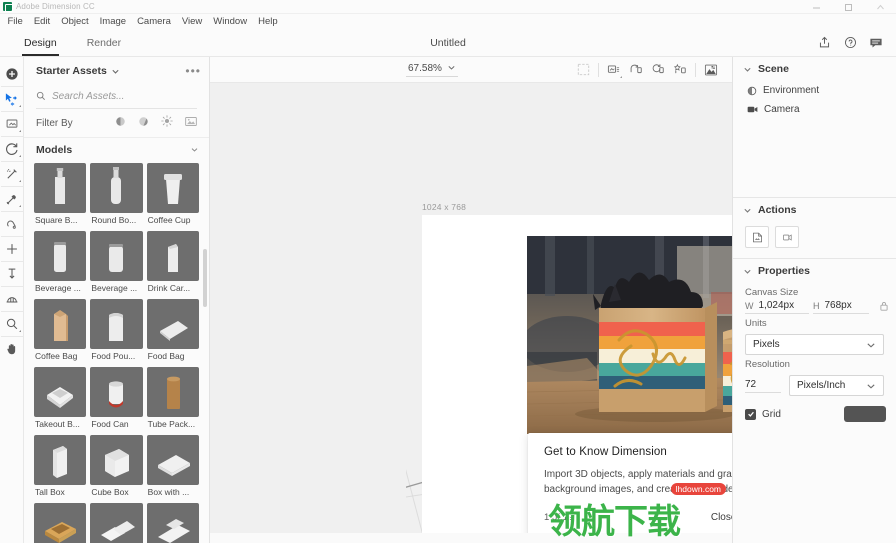  Describe the element at coordinates (836, 385) in the screenshot. I see `resolution-unit-select: Pixels/Inch` at that location.